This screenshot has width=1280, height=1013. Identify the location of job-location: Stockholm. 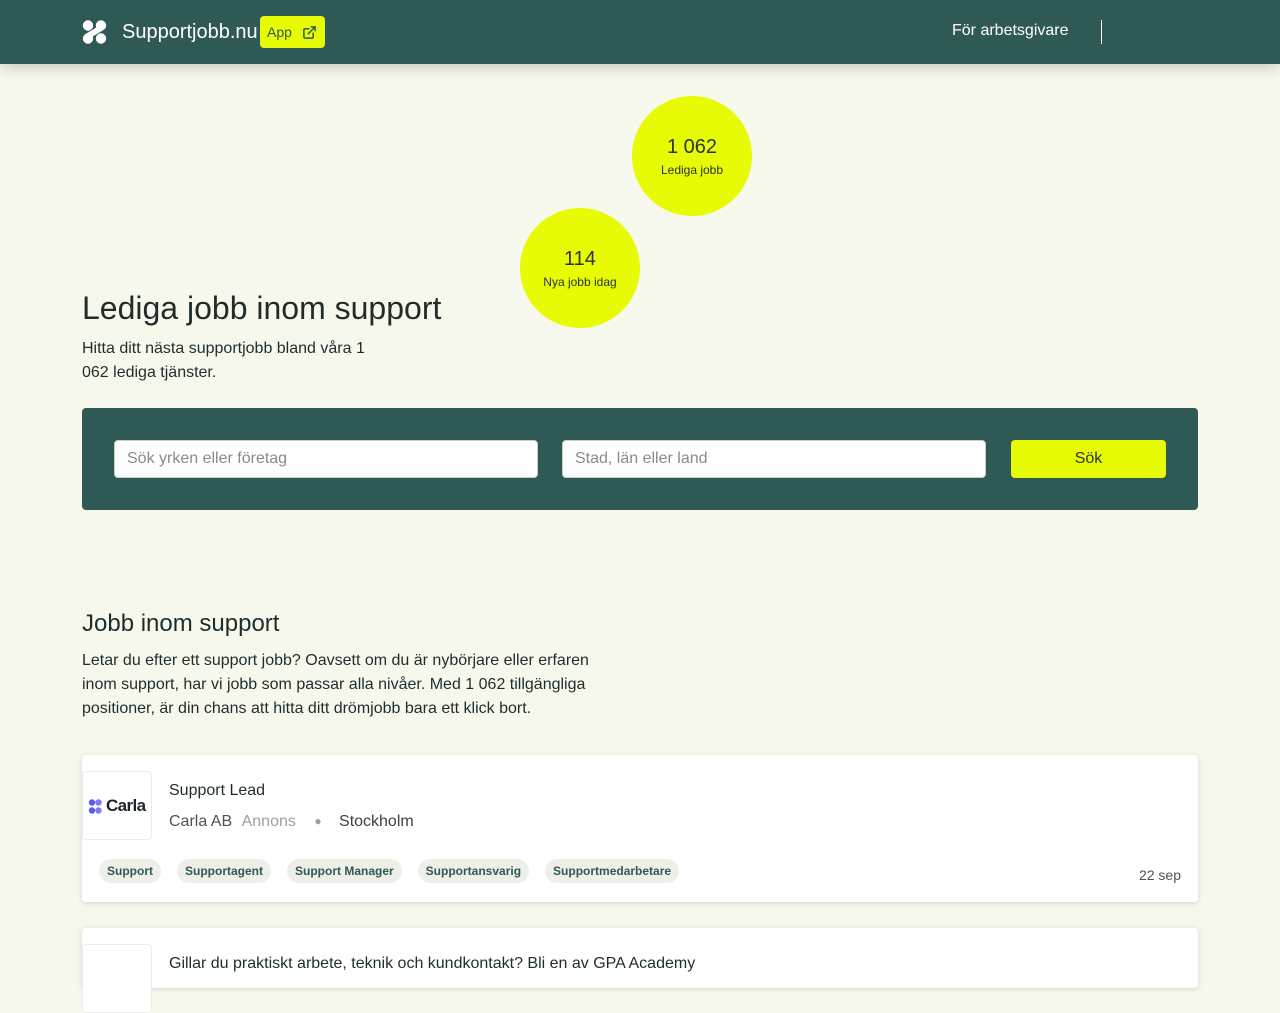
(376, 821).